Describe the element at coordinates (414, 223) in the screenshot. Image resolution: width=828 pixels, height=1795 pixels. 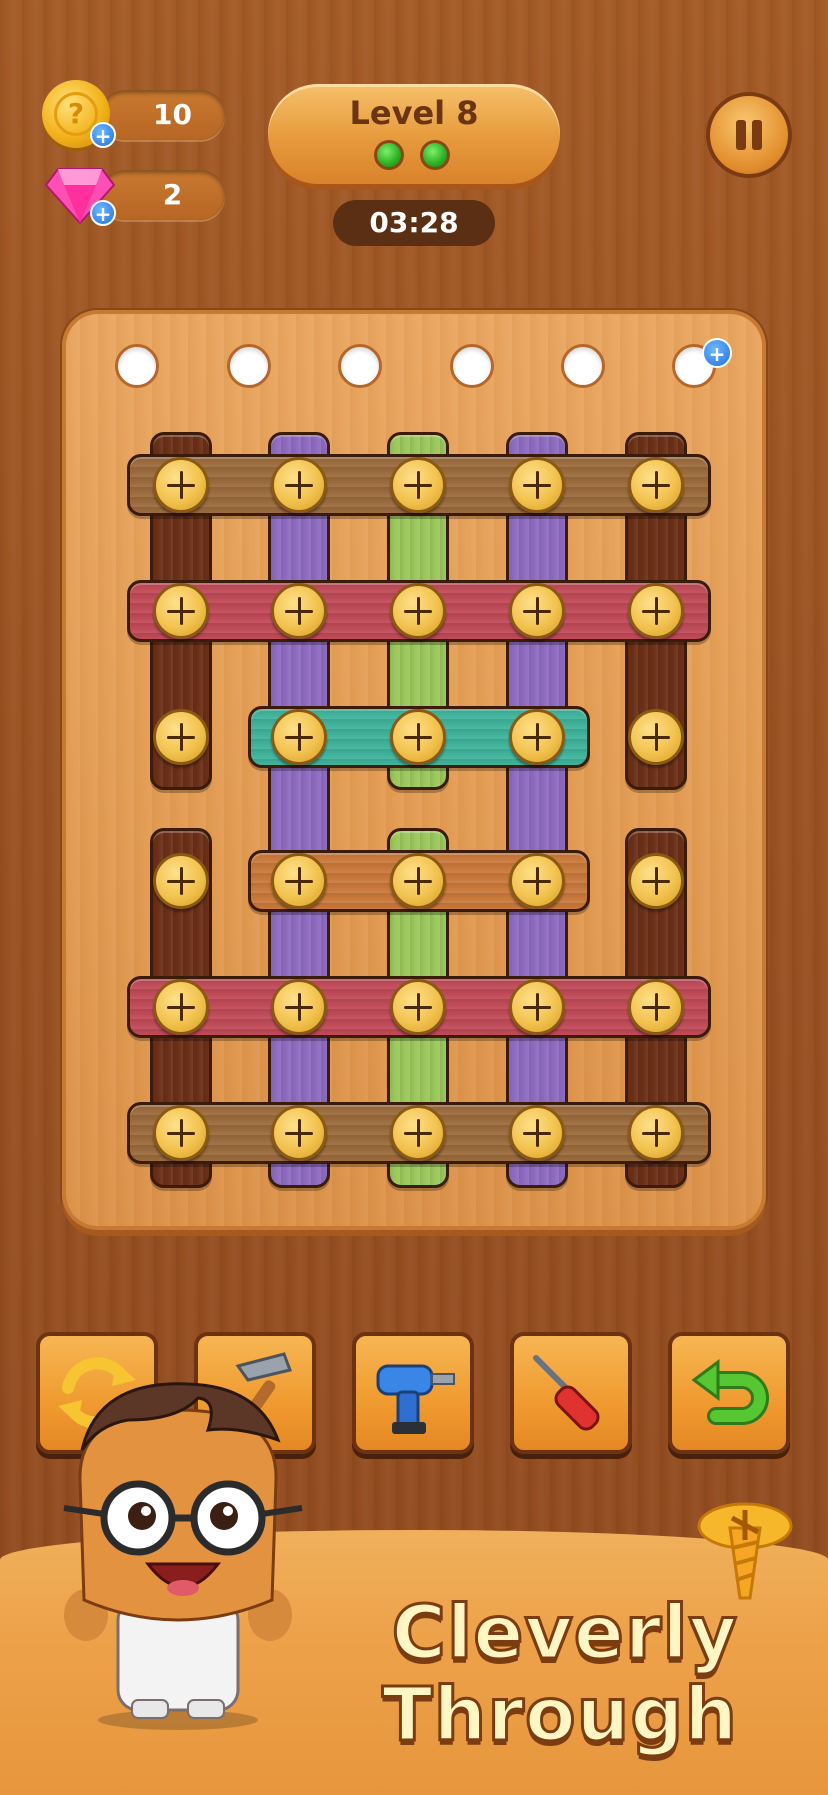
I see `countdown-timer: 03:28` at that location.